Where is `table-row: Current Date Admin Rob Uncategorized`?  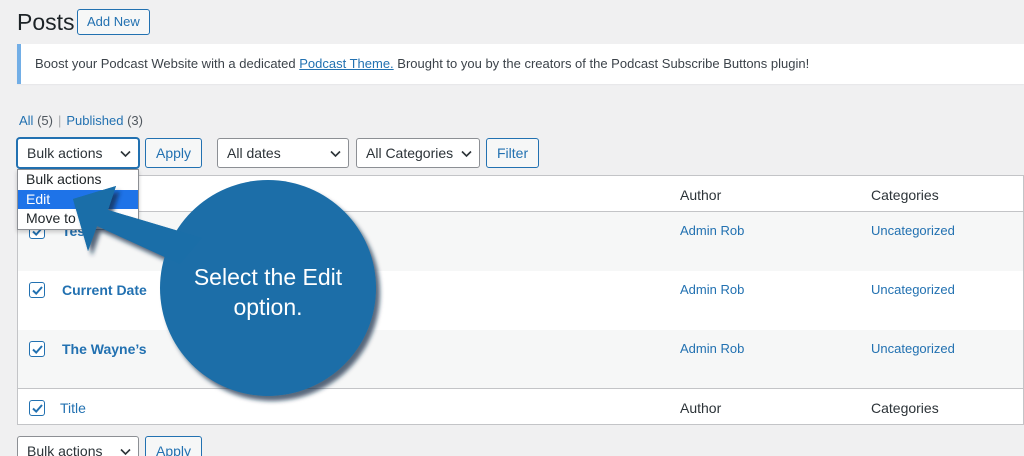
table-row: Current Date Admin Rob Uncategorized is located at coordinates (520, 300).